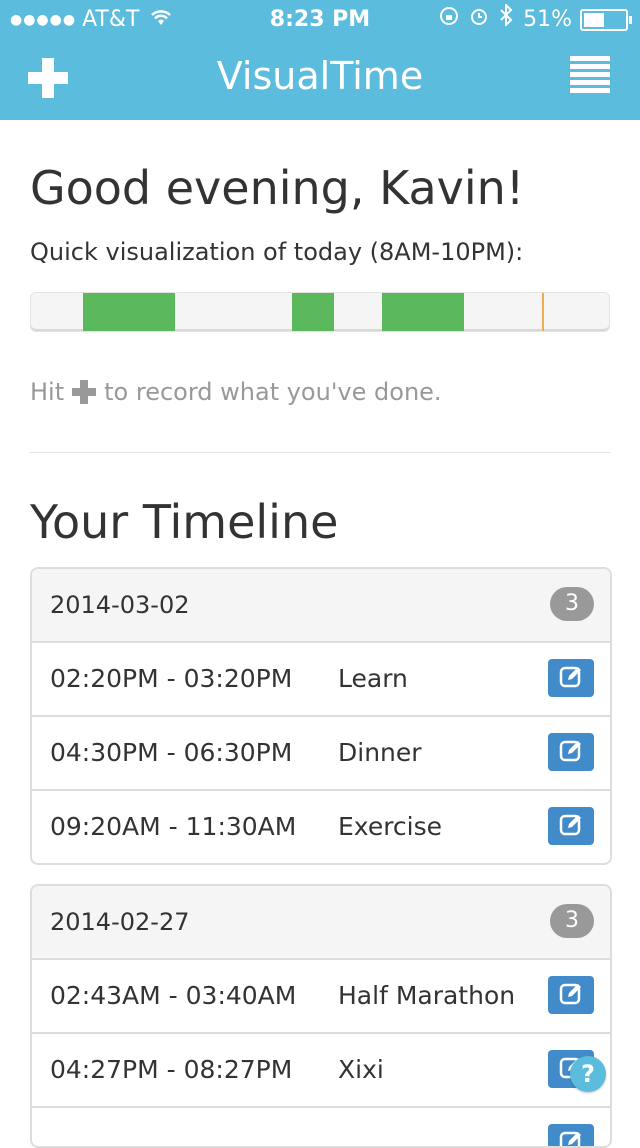  What do you see at coordinates (184, 522) in the screenshot?
I see `timeline-title: Your Timeline` at bounding box center [184, 522].